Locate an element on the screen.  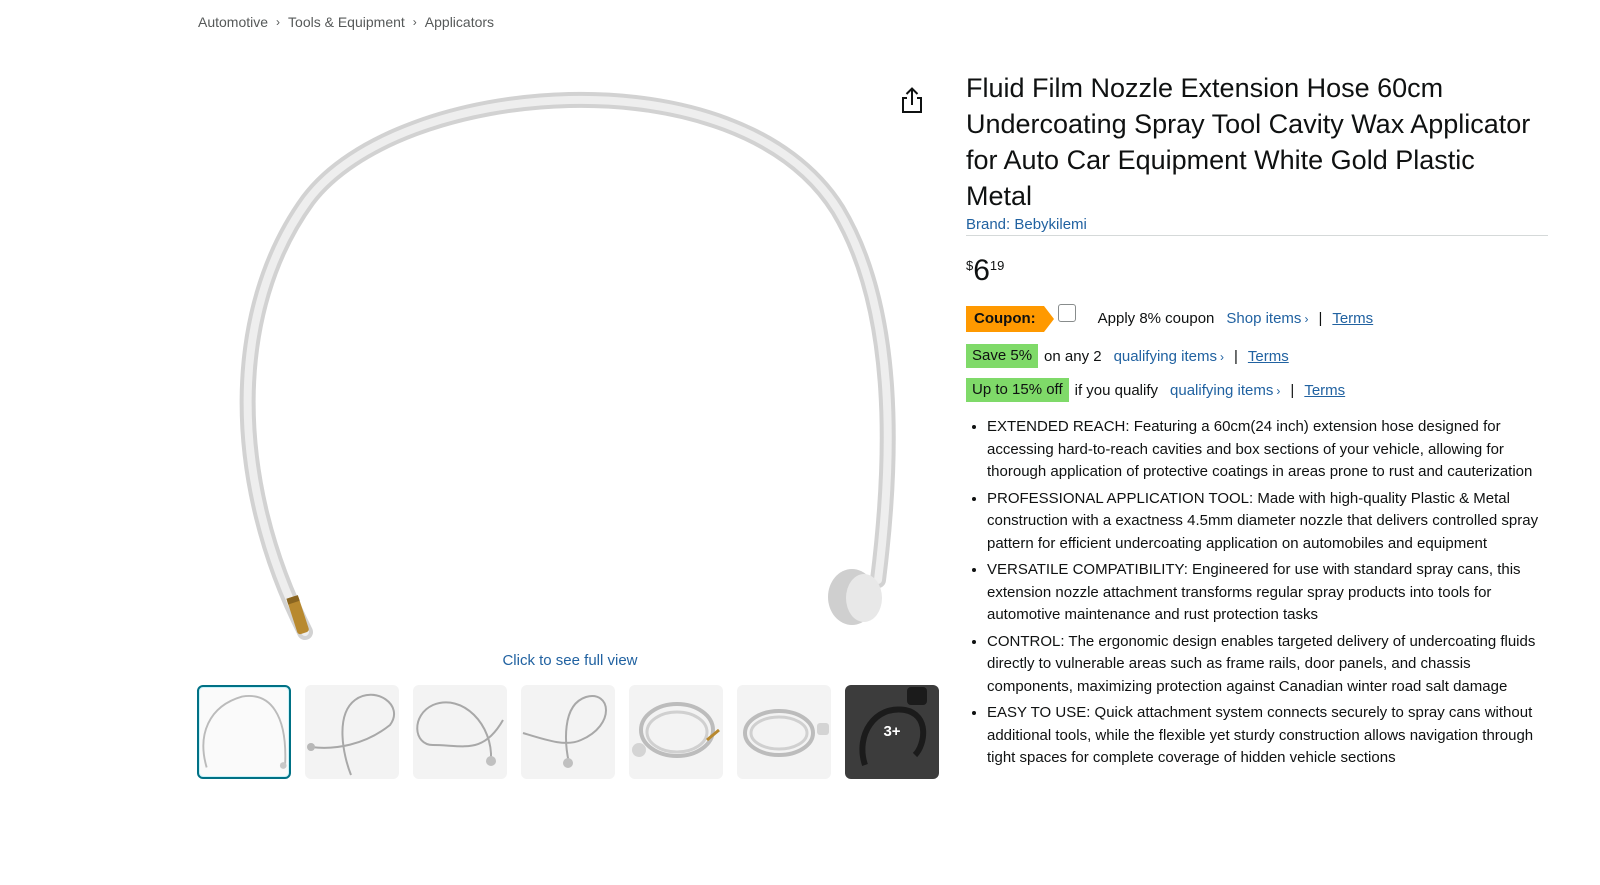
more-images-label: 3+ is located at coordinates (892, 731).